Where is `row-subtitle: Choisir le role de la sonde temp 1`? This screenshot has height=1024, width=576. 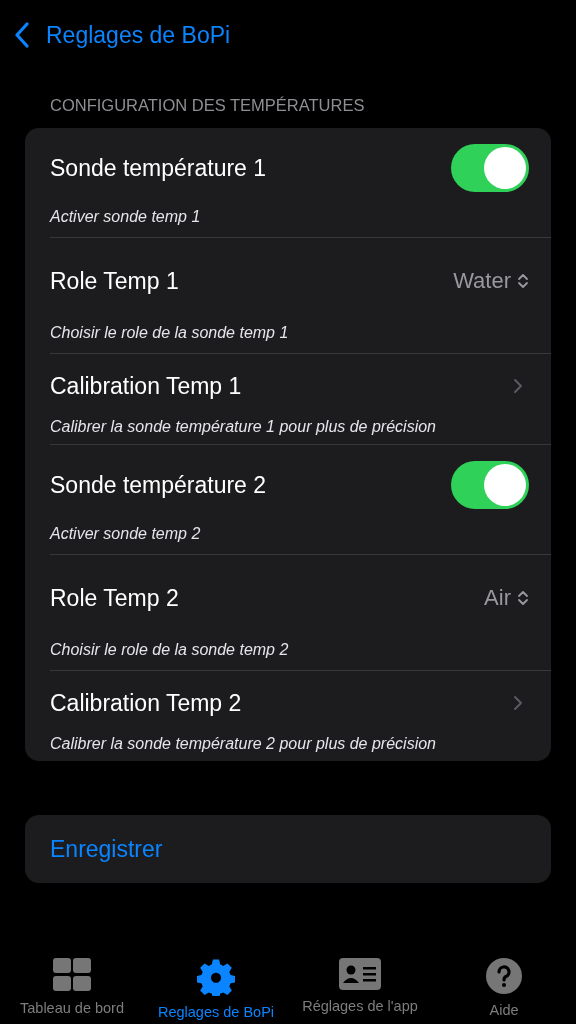
row-subtitle: Choisir le role de la sonde temp 1 is located at coordinates (170, 333).